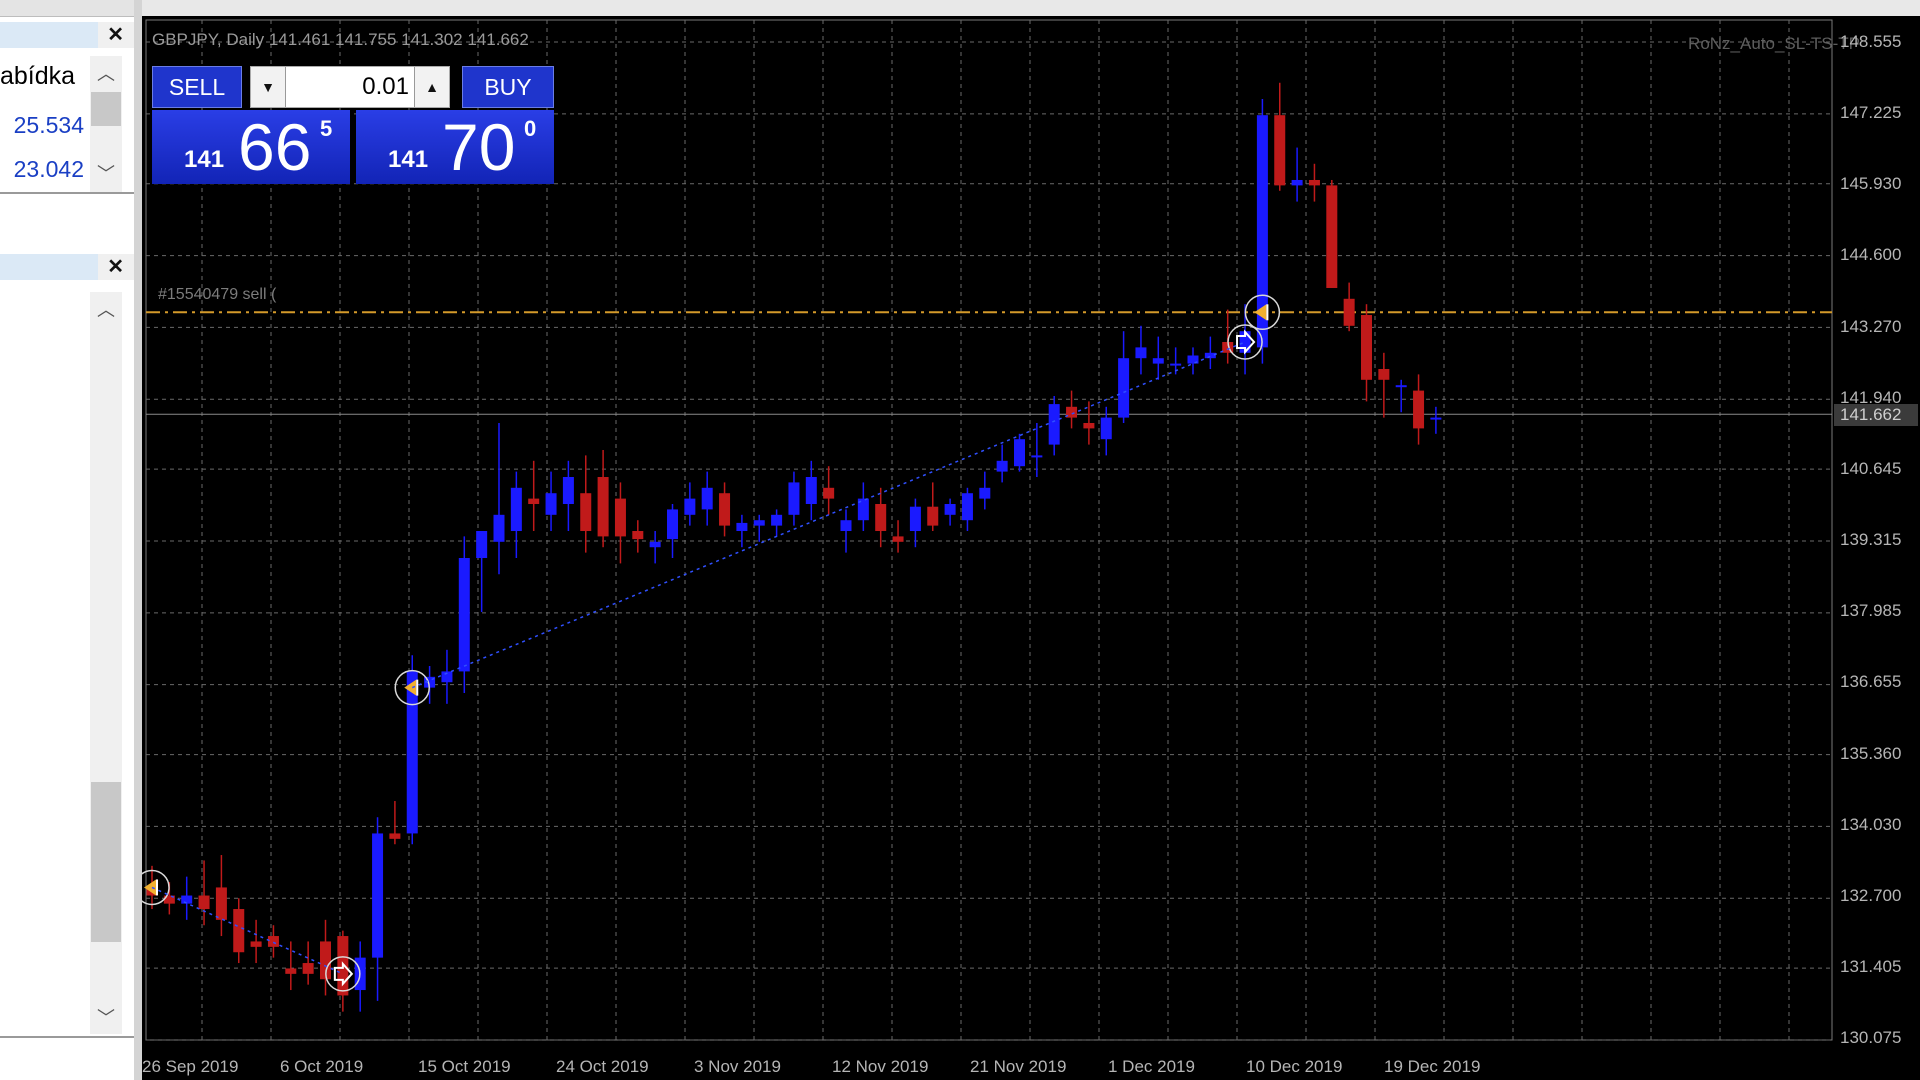 The height and width of the screenshot is (1080, 1920). What do you see at coordinates (1871, 41) in the screenshot?
I see `price-tick-label: 148.555` at bounding box center [1871, 41].